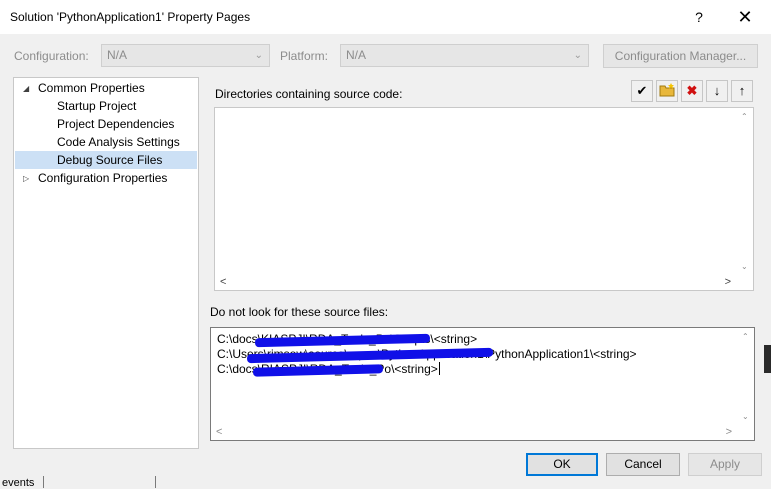 The image size is (771, 489). I want to click on move-up-button: ↑, so click(742, 91).